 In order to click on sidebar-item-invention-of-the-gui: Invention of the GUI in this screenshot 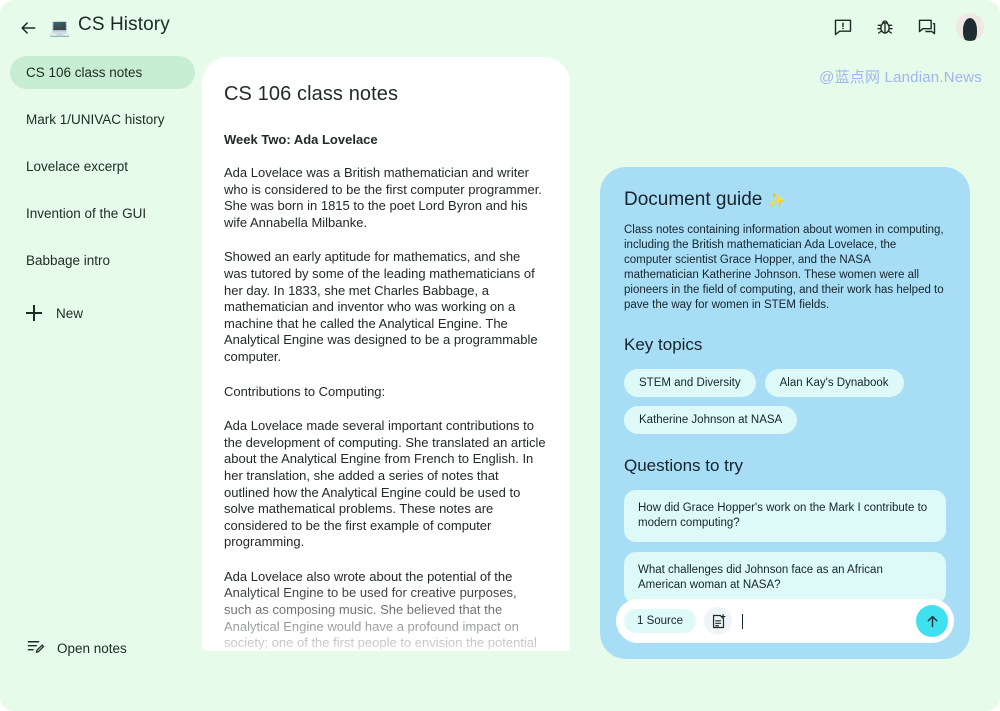, I will do `click(102, 213)`.